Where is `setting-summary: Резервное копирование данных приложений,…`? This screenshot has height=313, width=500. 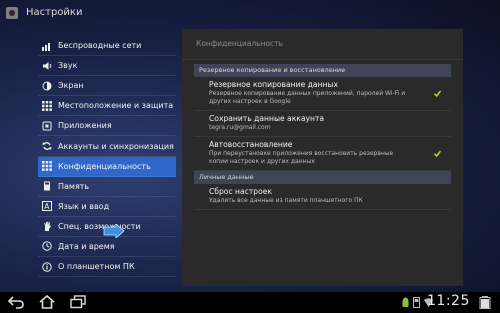 setting-summary: Резервное копирование данных приложений,… is located at coordinates (307, 97).